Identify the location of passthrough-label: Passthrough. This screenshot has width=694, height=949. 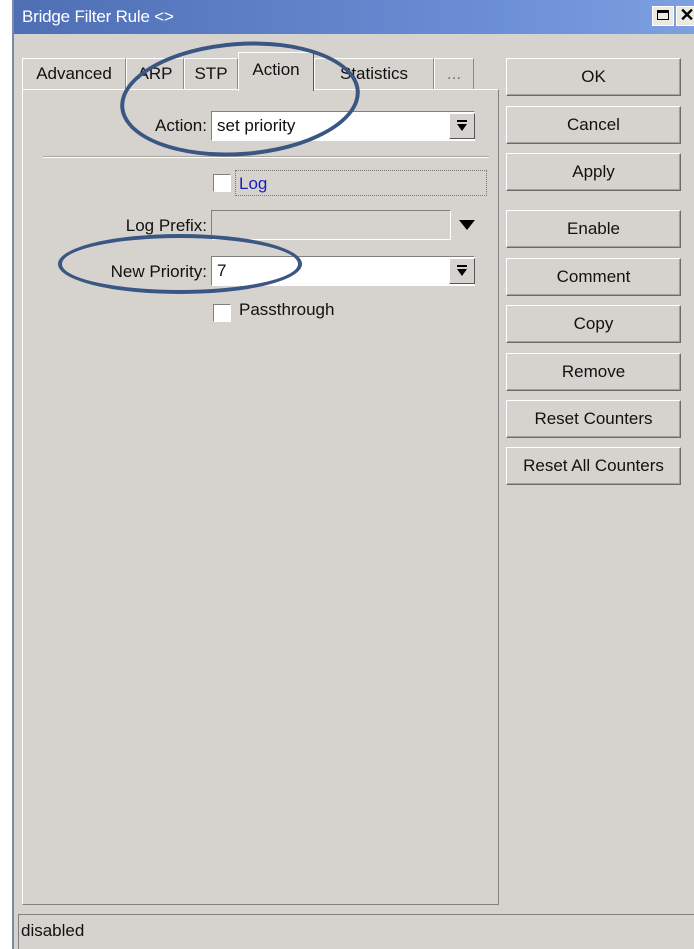
(286, 310).